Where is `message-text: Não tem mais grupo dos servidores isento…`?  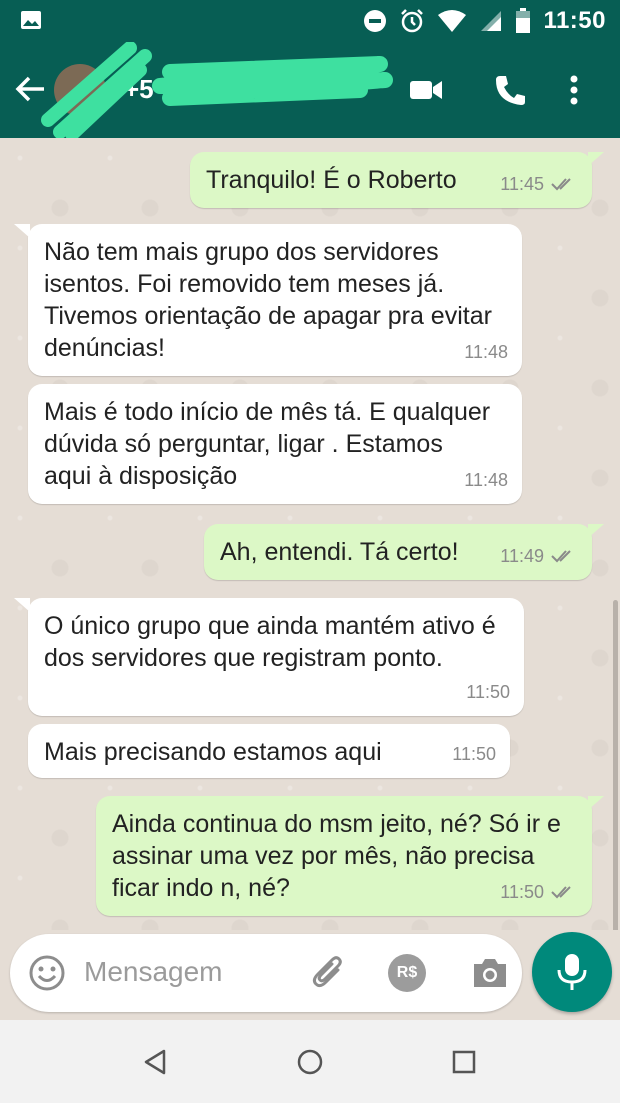
message-text: Não tem mais grupo dos servidores isento… is located at coordinates (268, 300).